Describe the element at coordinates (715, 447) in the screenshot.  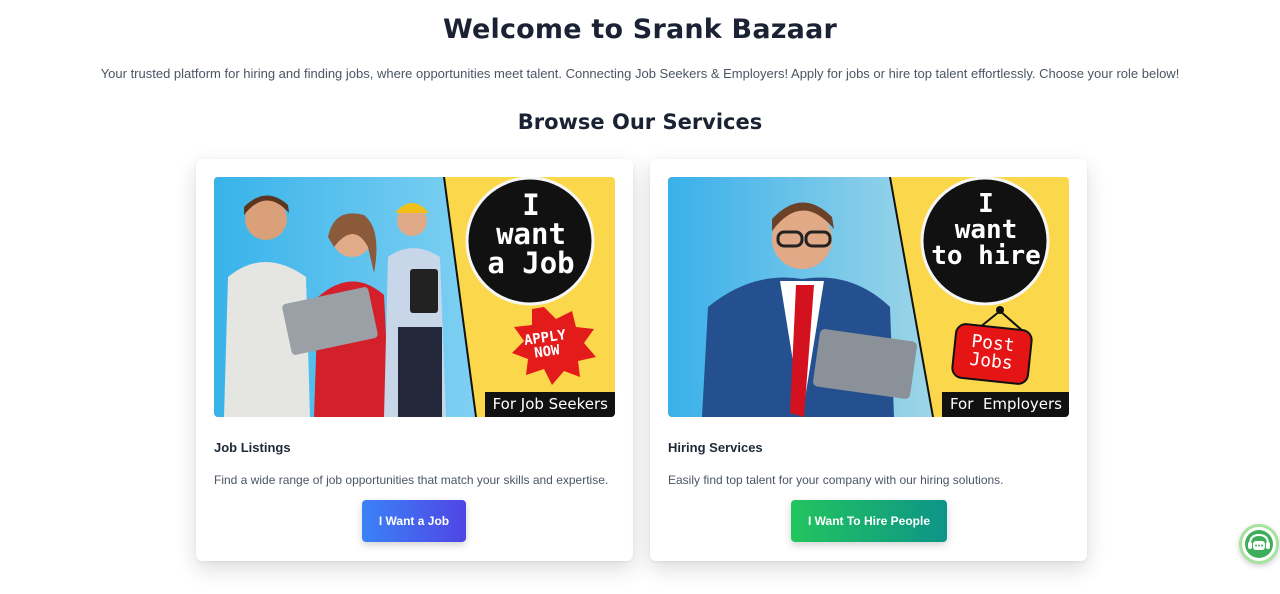
I see `card-title: Hiring Services` at that location.